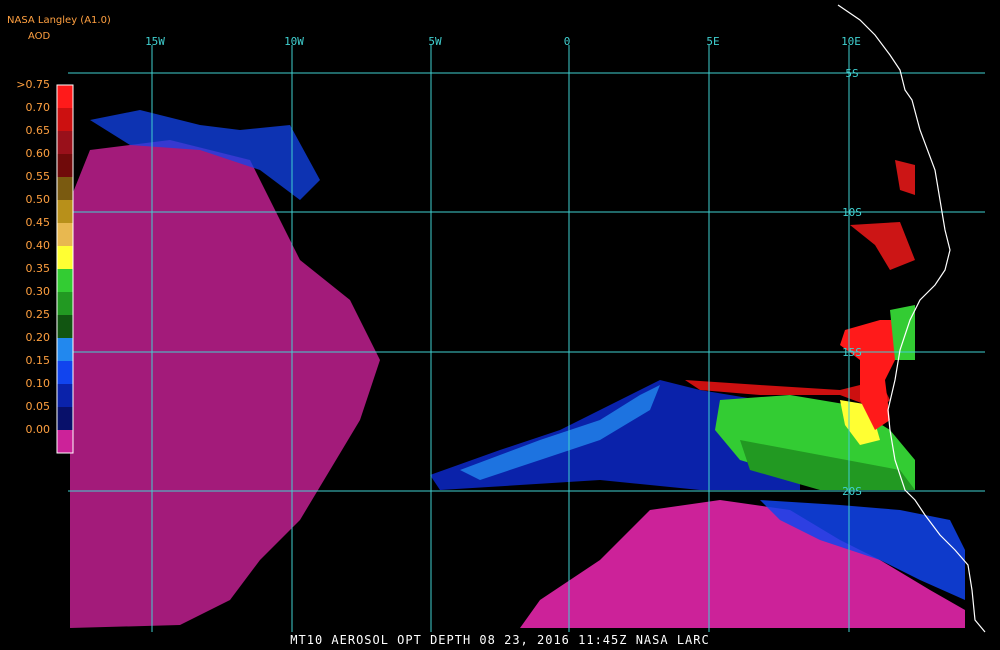 The image size is (1000, 650). What do you see at coordinates (38, 222) in the screenshot?
I see `legend-label: 0.45` at bounding box center [38, 222].